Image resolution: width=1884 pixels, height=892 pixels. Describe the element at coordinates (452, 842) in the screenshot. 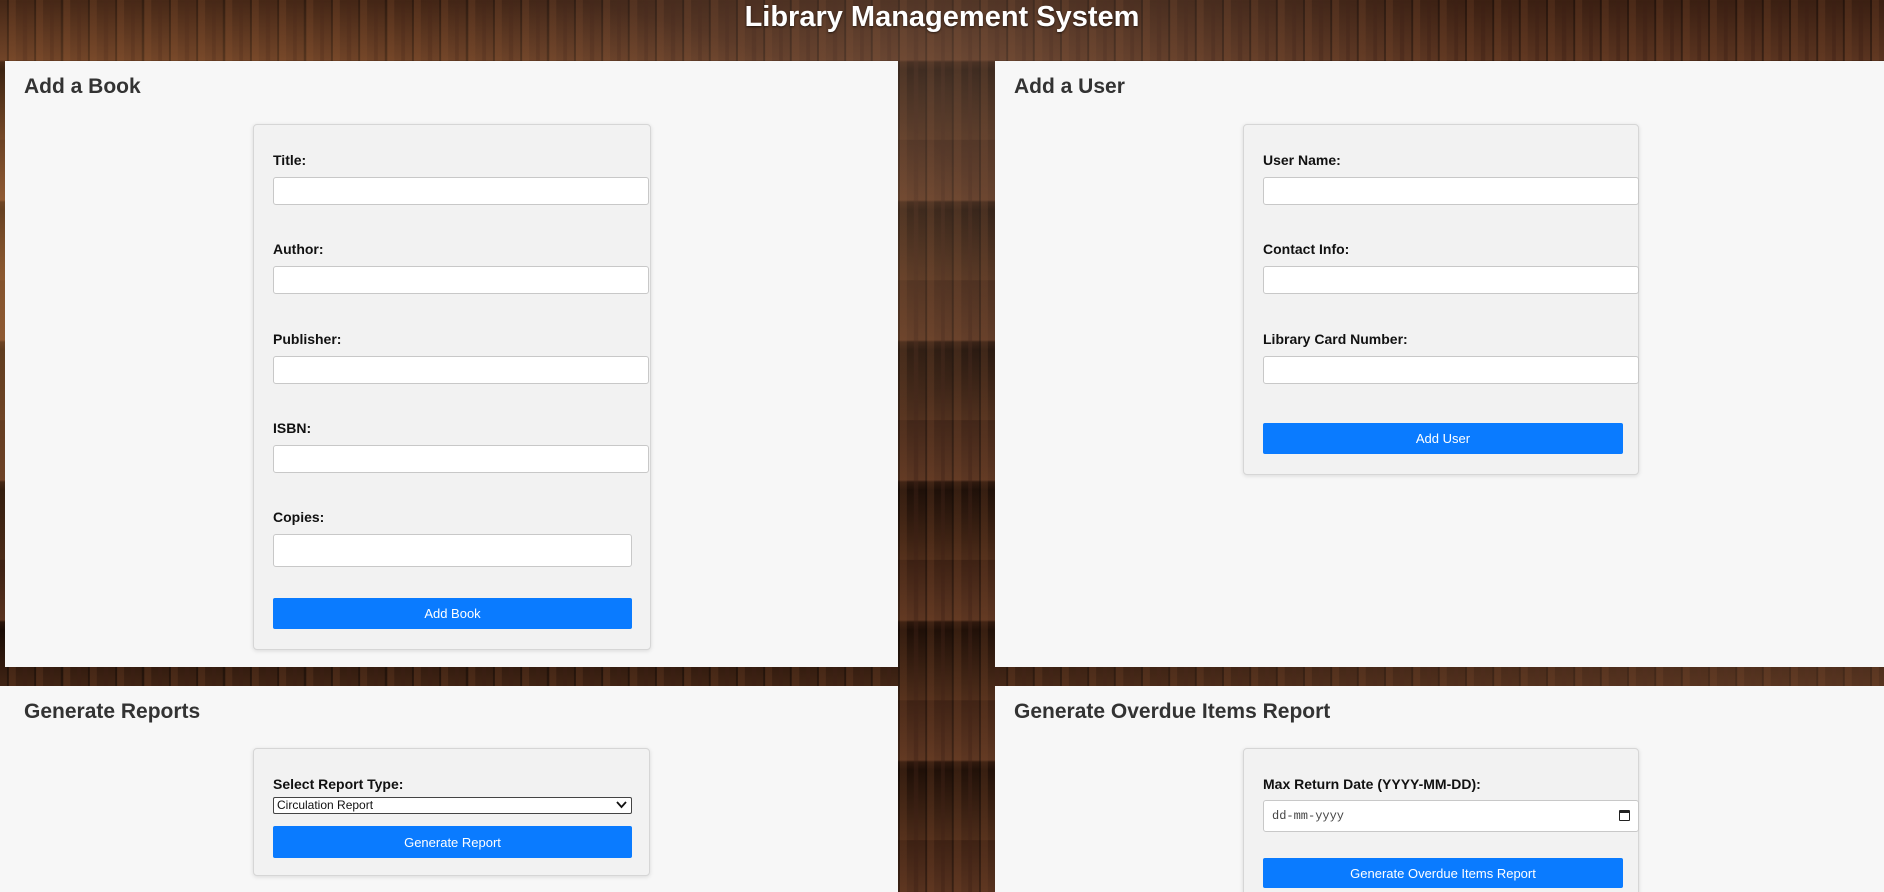

I see `generate-report-button: Generate Report` at that location.